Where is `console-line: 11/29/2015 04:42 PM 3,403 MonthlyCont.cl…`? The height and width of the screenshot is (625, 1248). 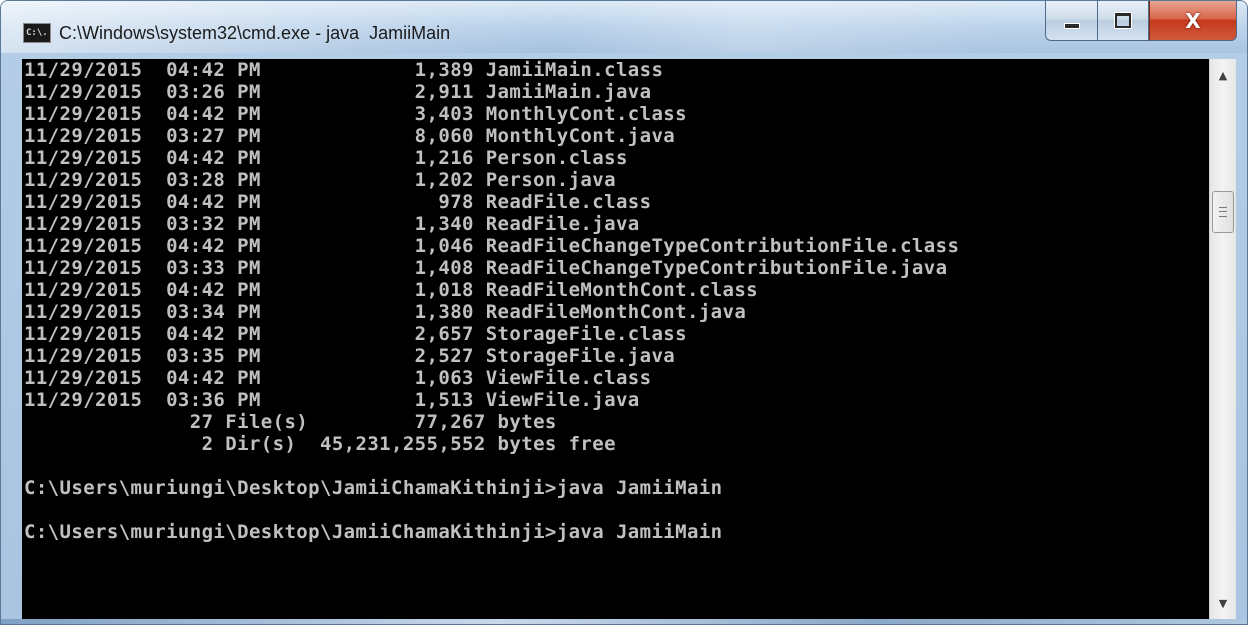
console-line: 11/29/2015 04:42 PM 3,403 MonthlyCont.cl… is located at coordinates (355, 114).